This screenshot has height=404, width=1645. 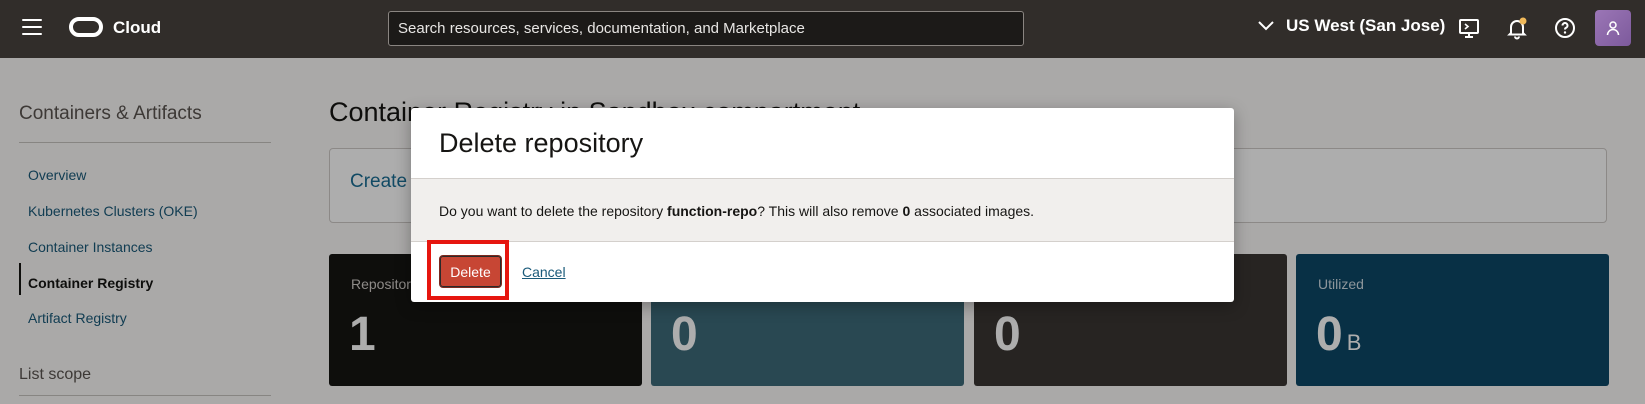 I want to click on top-navigation-bar: Cloud US West (San Jose), so click(x=822, y=29).